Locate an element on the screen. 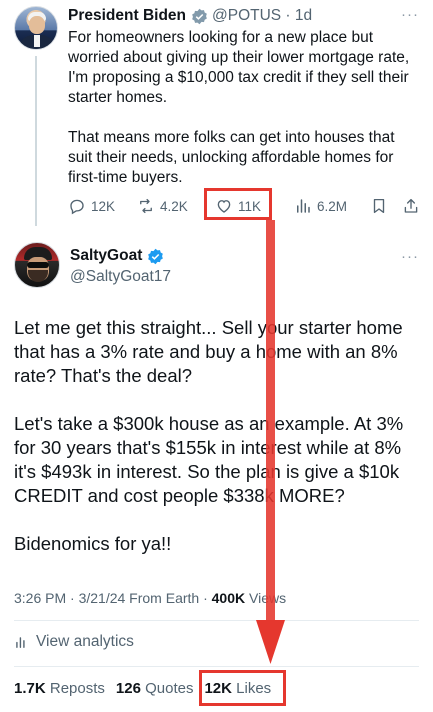 This screenshot has width=433, height=712. analytics-icon is located at coordinates (20, 642).